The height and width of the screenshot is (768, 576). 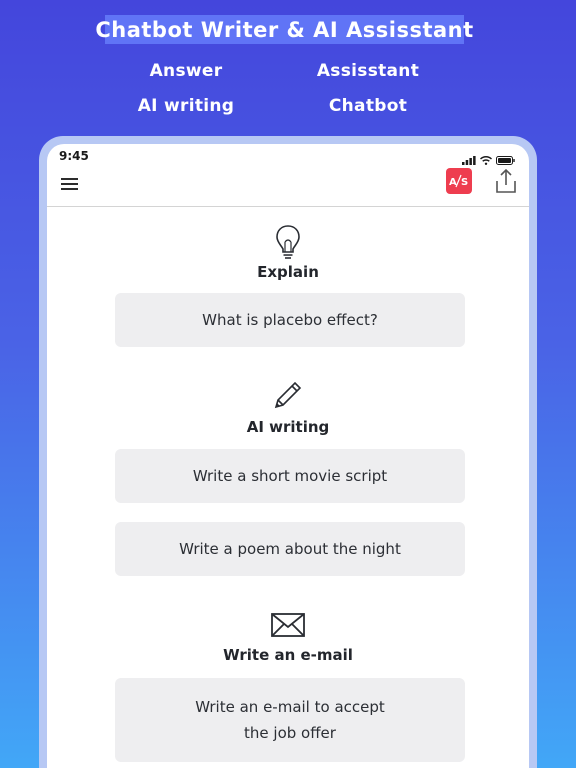 I want to click on prompt-button: Write a poem about the night, so click(x=290, y=549).